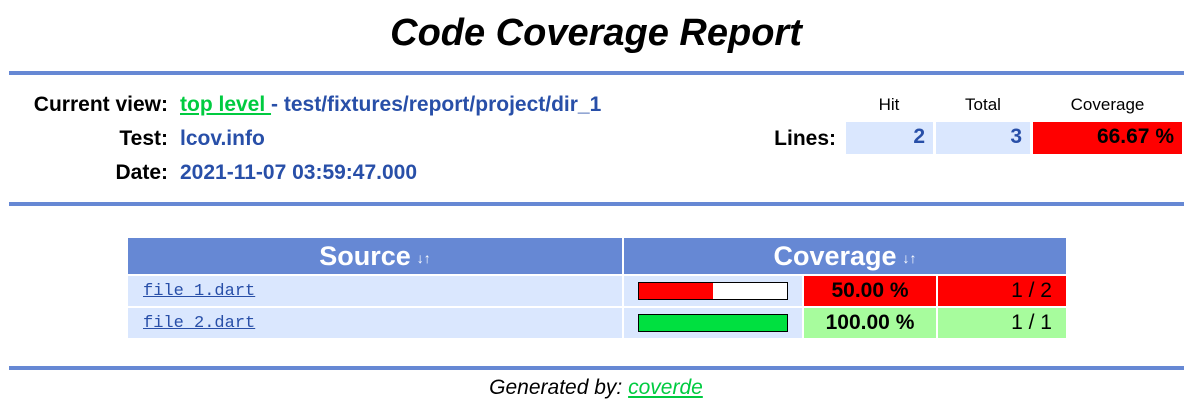 The height and width of the screenshot is (412, 1192). Describe the element at coordinates (141, 172) in the screenshot. I see `date-label: Date:` at that location.